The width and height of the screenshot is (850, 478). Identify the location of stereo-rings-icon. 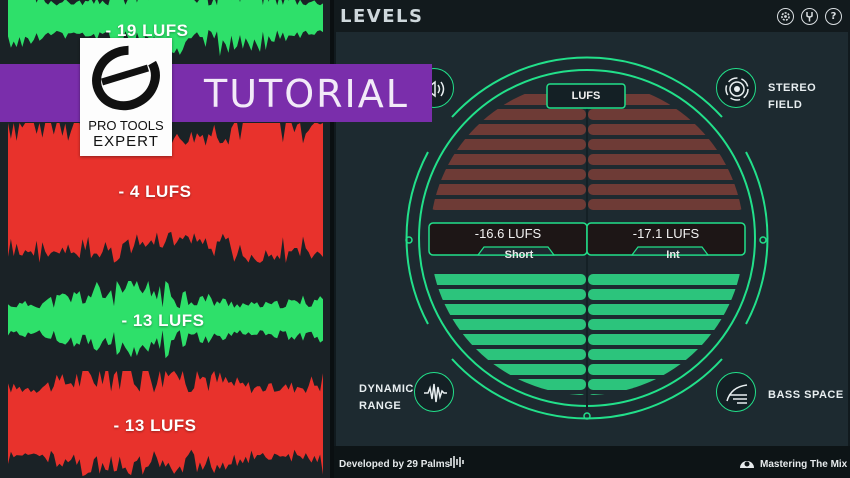
(737, 89).